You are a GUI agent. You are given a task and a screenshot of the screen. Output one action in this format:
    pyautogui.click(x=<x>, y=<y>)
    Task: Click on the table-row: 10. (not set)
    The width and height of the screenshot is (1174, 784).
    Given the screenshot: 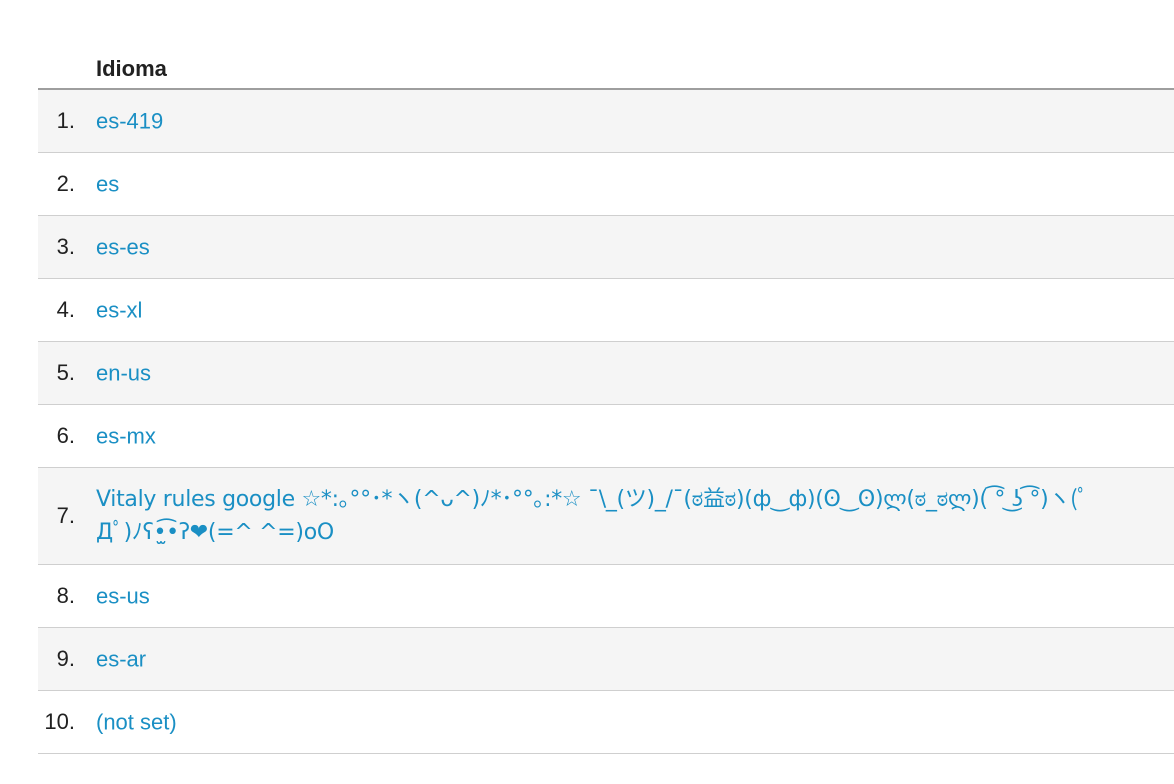 What is the action you would take?
    pyautogui.click(x=606, y=722)
    